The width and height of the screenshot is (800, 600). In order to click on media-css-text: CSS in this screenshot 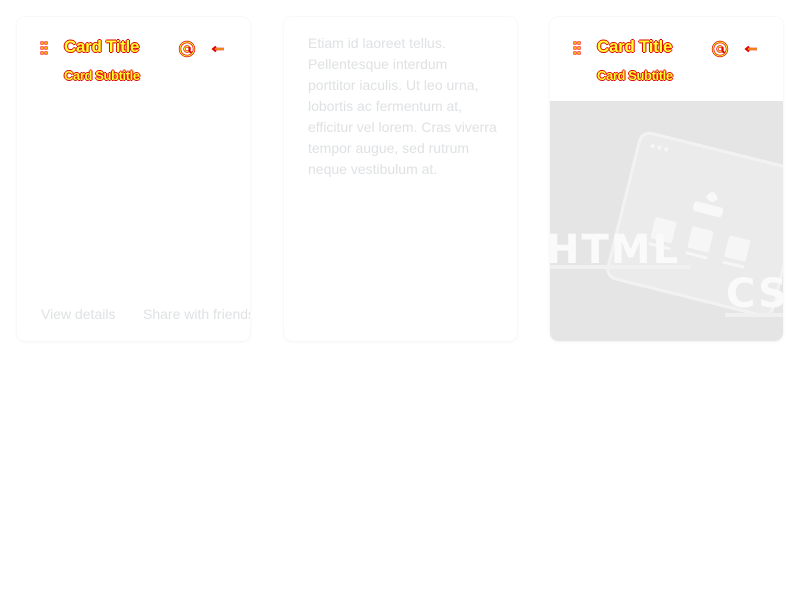, I will do `click(754, 294)`.